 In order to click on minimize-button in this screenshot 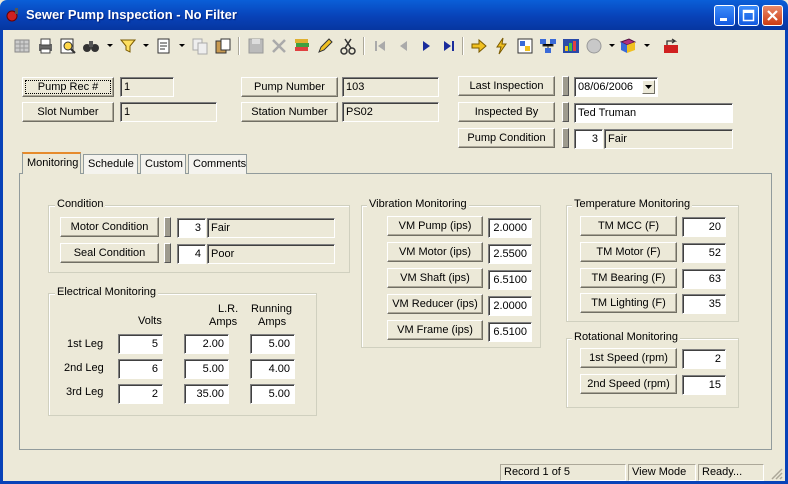, I will do `click(724, 15)`.